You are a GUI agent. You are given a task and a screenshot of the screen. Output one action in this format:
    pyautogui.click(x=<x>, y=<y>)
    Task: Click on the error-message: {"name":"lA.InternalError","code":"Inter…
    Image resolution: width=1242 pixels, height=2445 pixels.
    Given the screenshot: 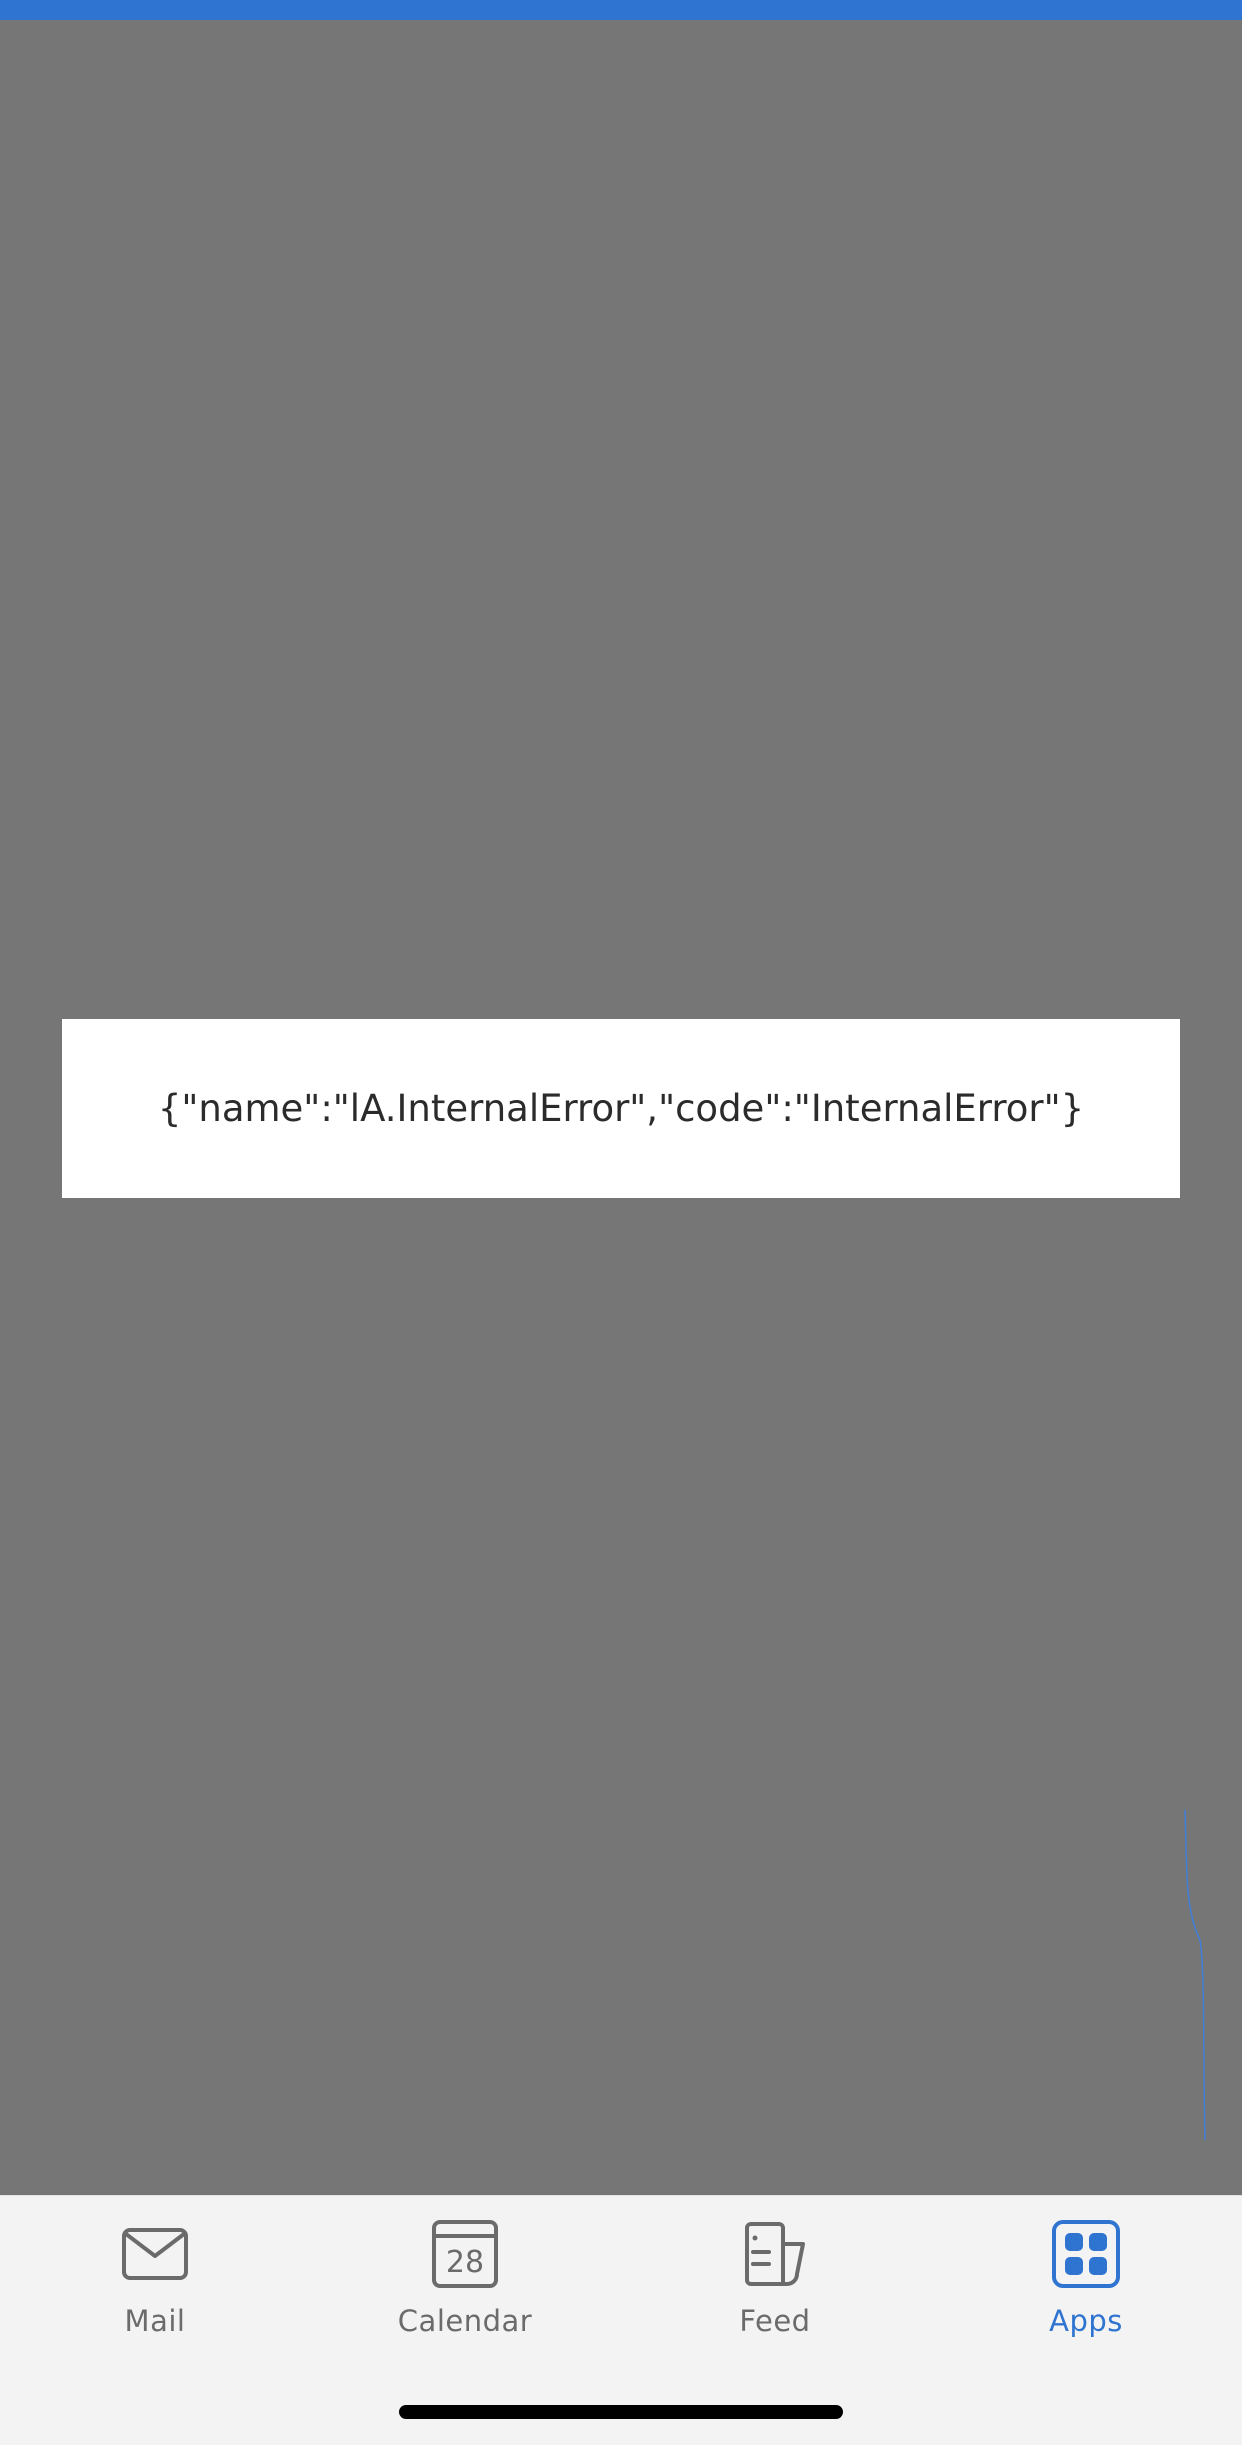 What is the action you would take?
    pyautogui.click(x=621, y=1108)
    